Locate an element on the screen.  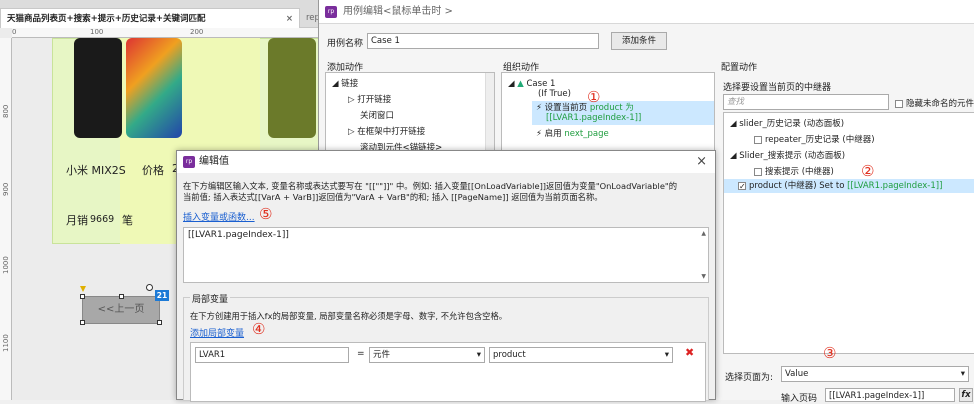
usecase-name-label: 用例名称 is located at coordinates (345, 44).